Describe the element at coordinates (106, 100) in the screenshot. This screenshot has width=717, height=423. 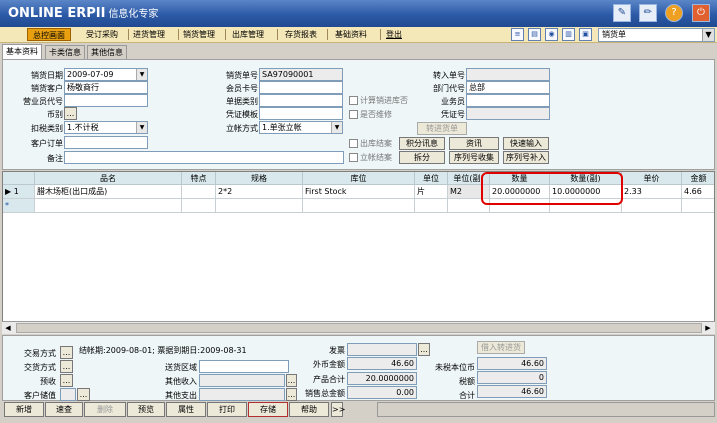
I see `salesrep-field` at that location.